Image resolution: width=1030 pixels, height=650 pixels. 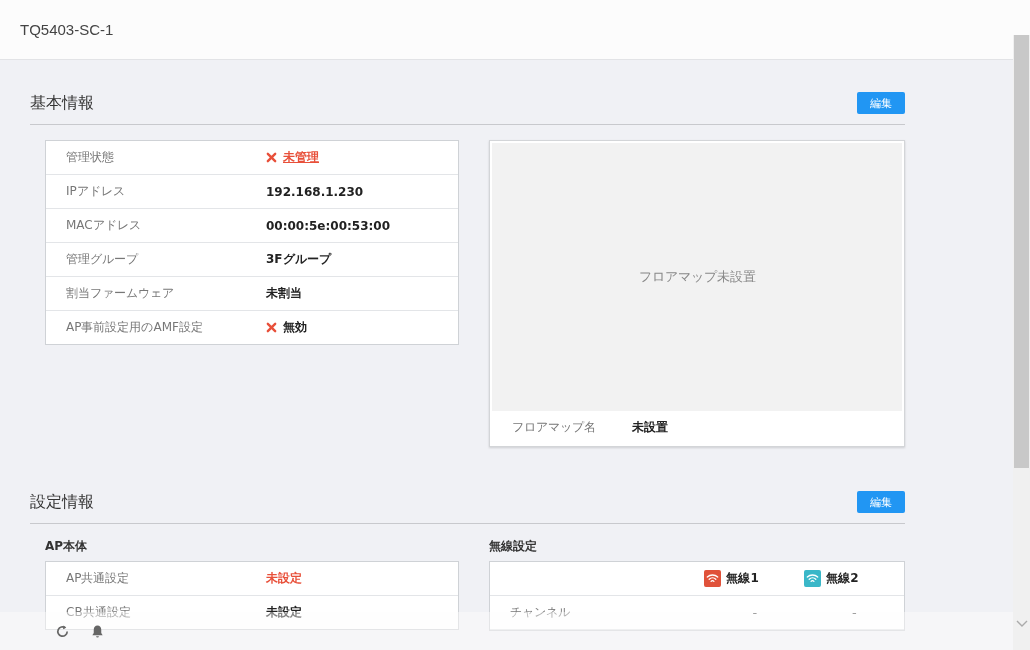 What do you see at coordinates (67, 546) in the screenshot?
I see `subsection-title: AP本体` at bounding box center [67, 546].